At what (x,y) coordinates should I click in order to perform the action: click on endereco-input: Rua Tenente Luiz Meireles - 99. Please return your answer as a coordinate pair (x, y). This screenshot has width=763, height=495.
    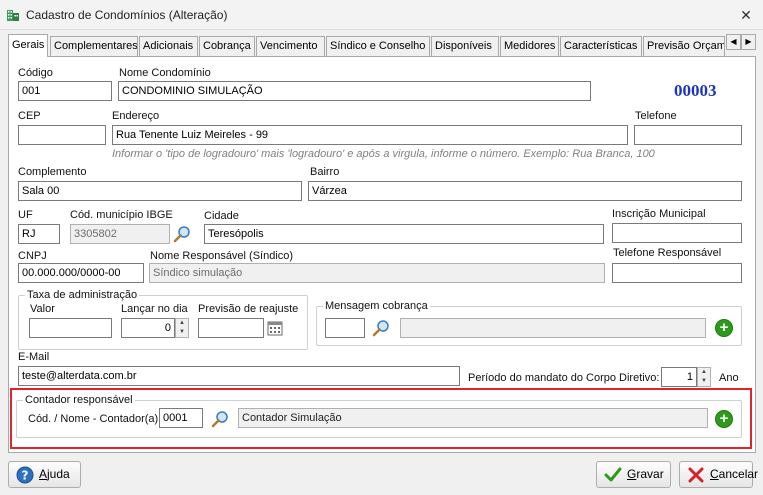
    Looking at the image, I should click on (370, 135).